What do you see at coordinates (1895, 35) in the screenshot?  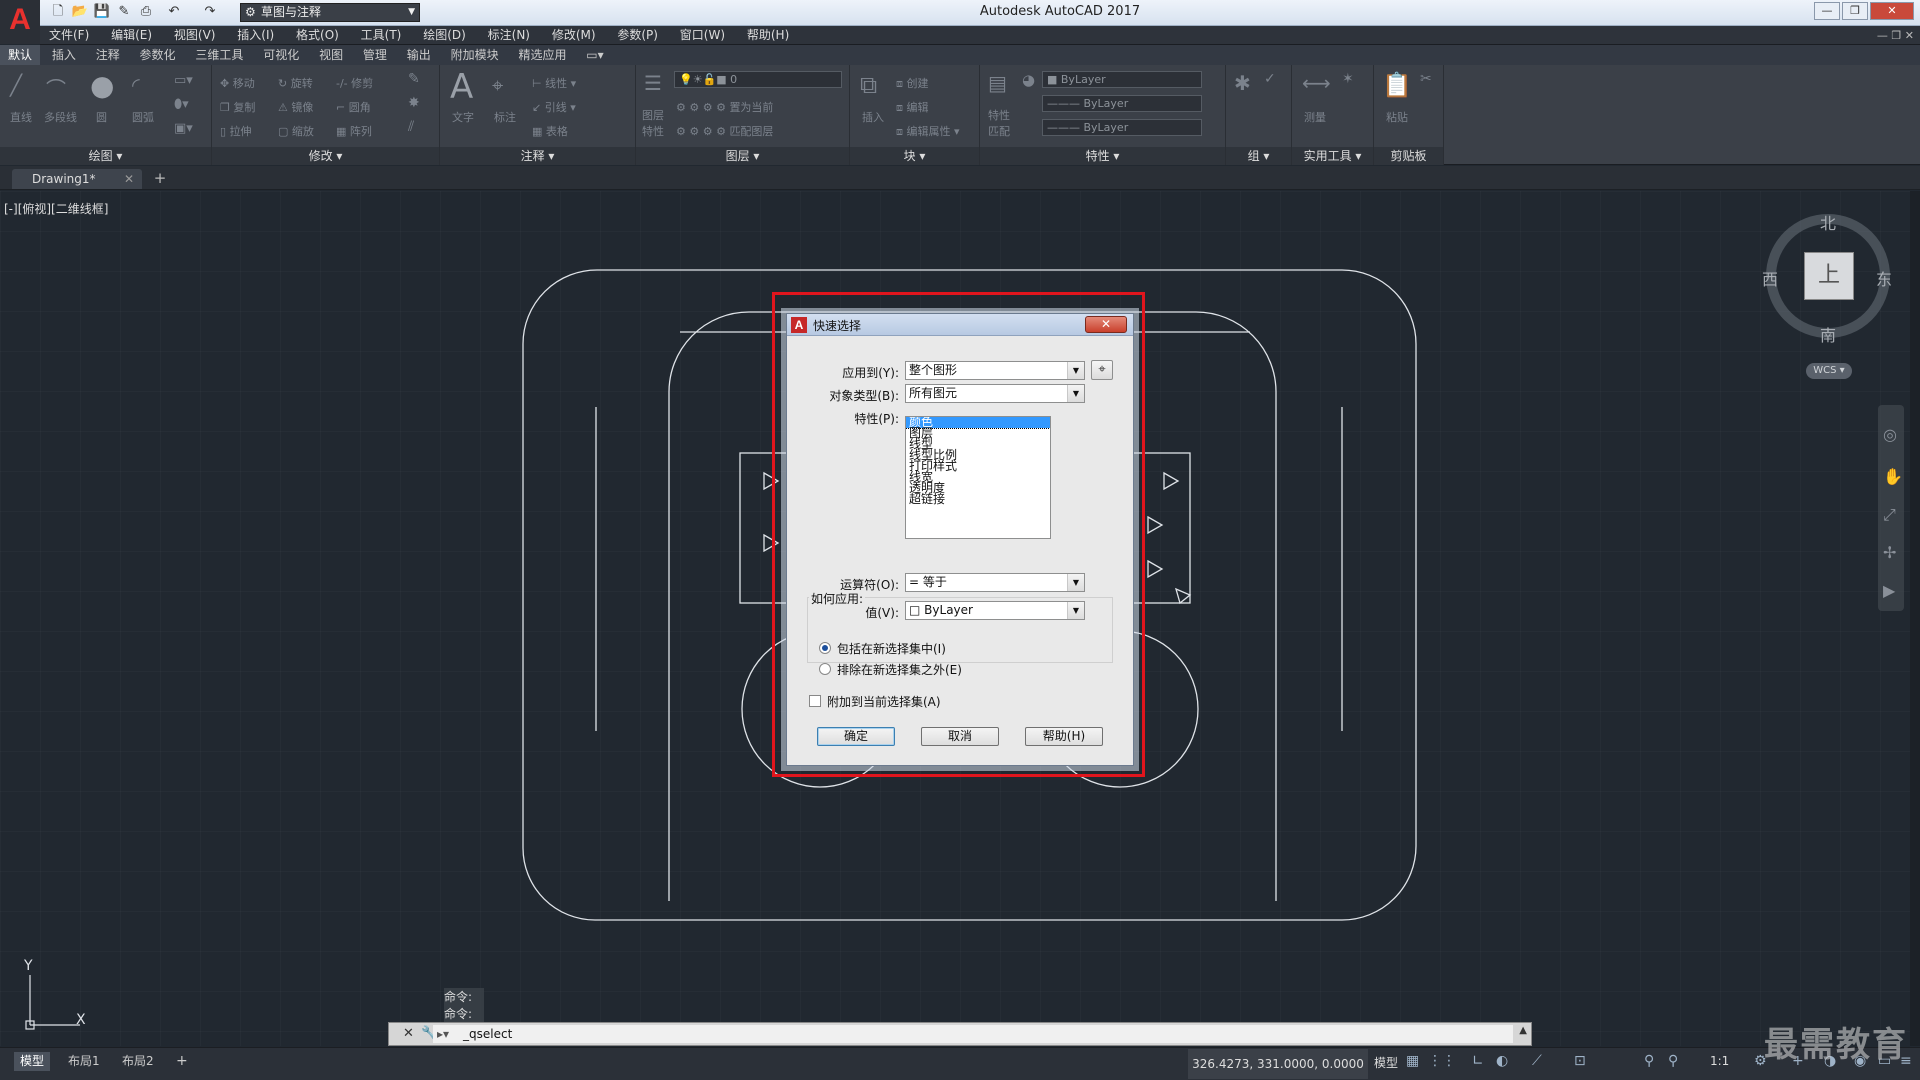 I see `mdi-controls: — ❐ ✕` at bounding box center [1895, 35].